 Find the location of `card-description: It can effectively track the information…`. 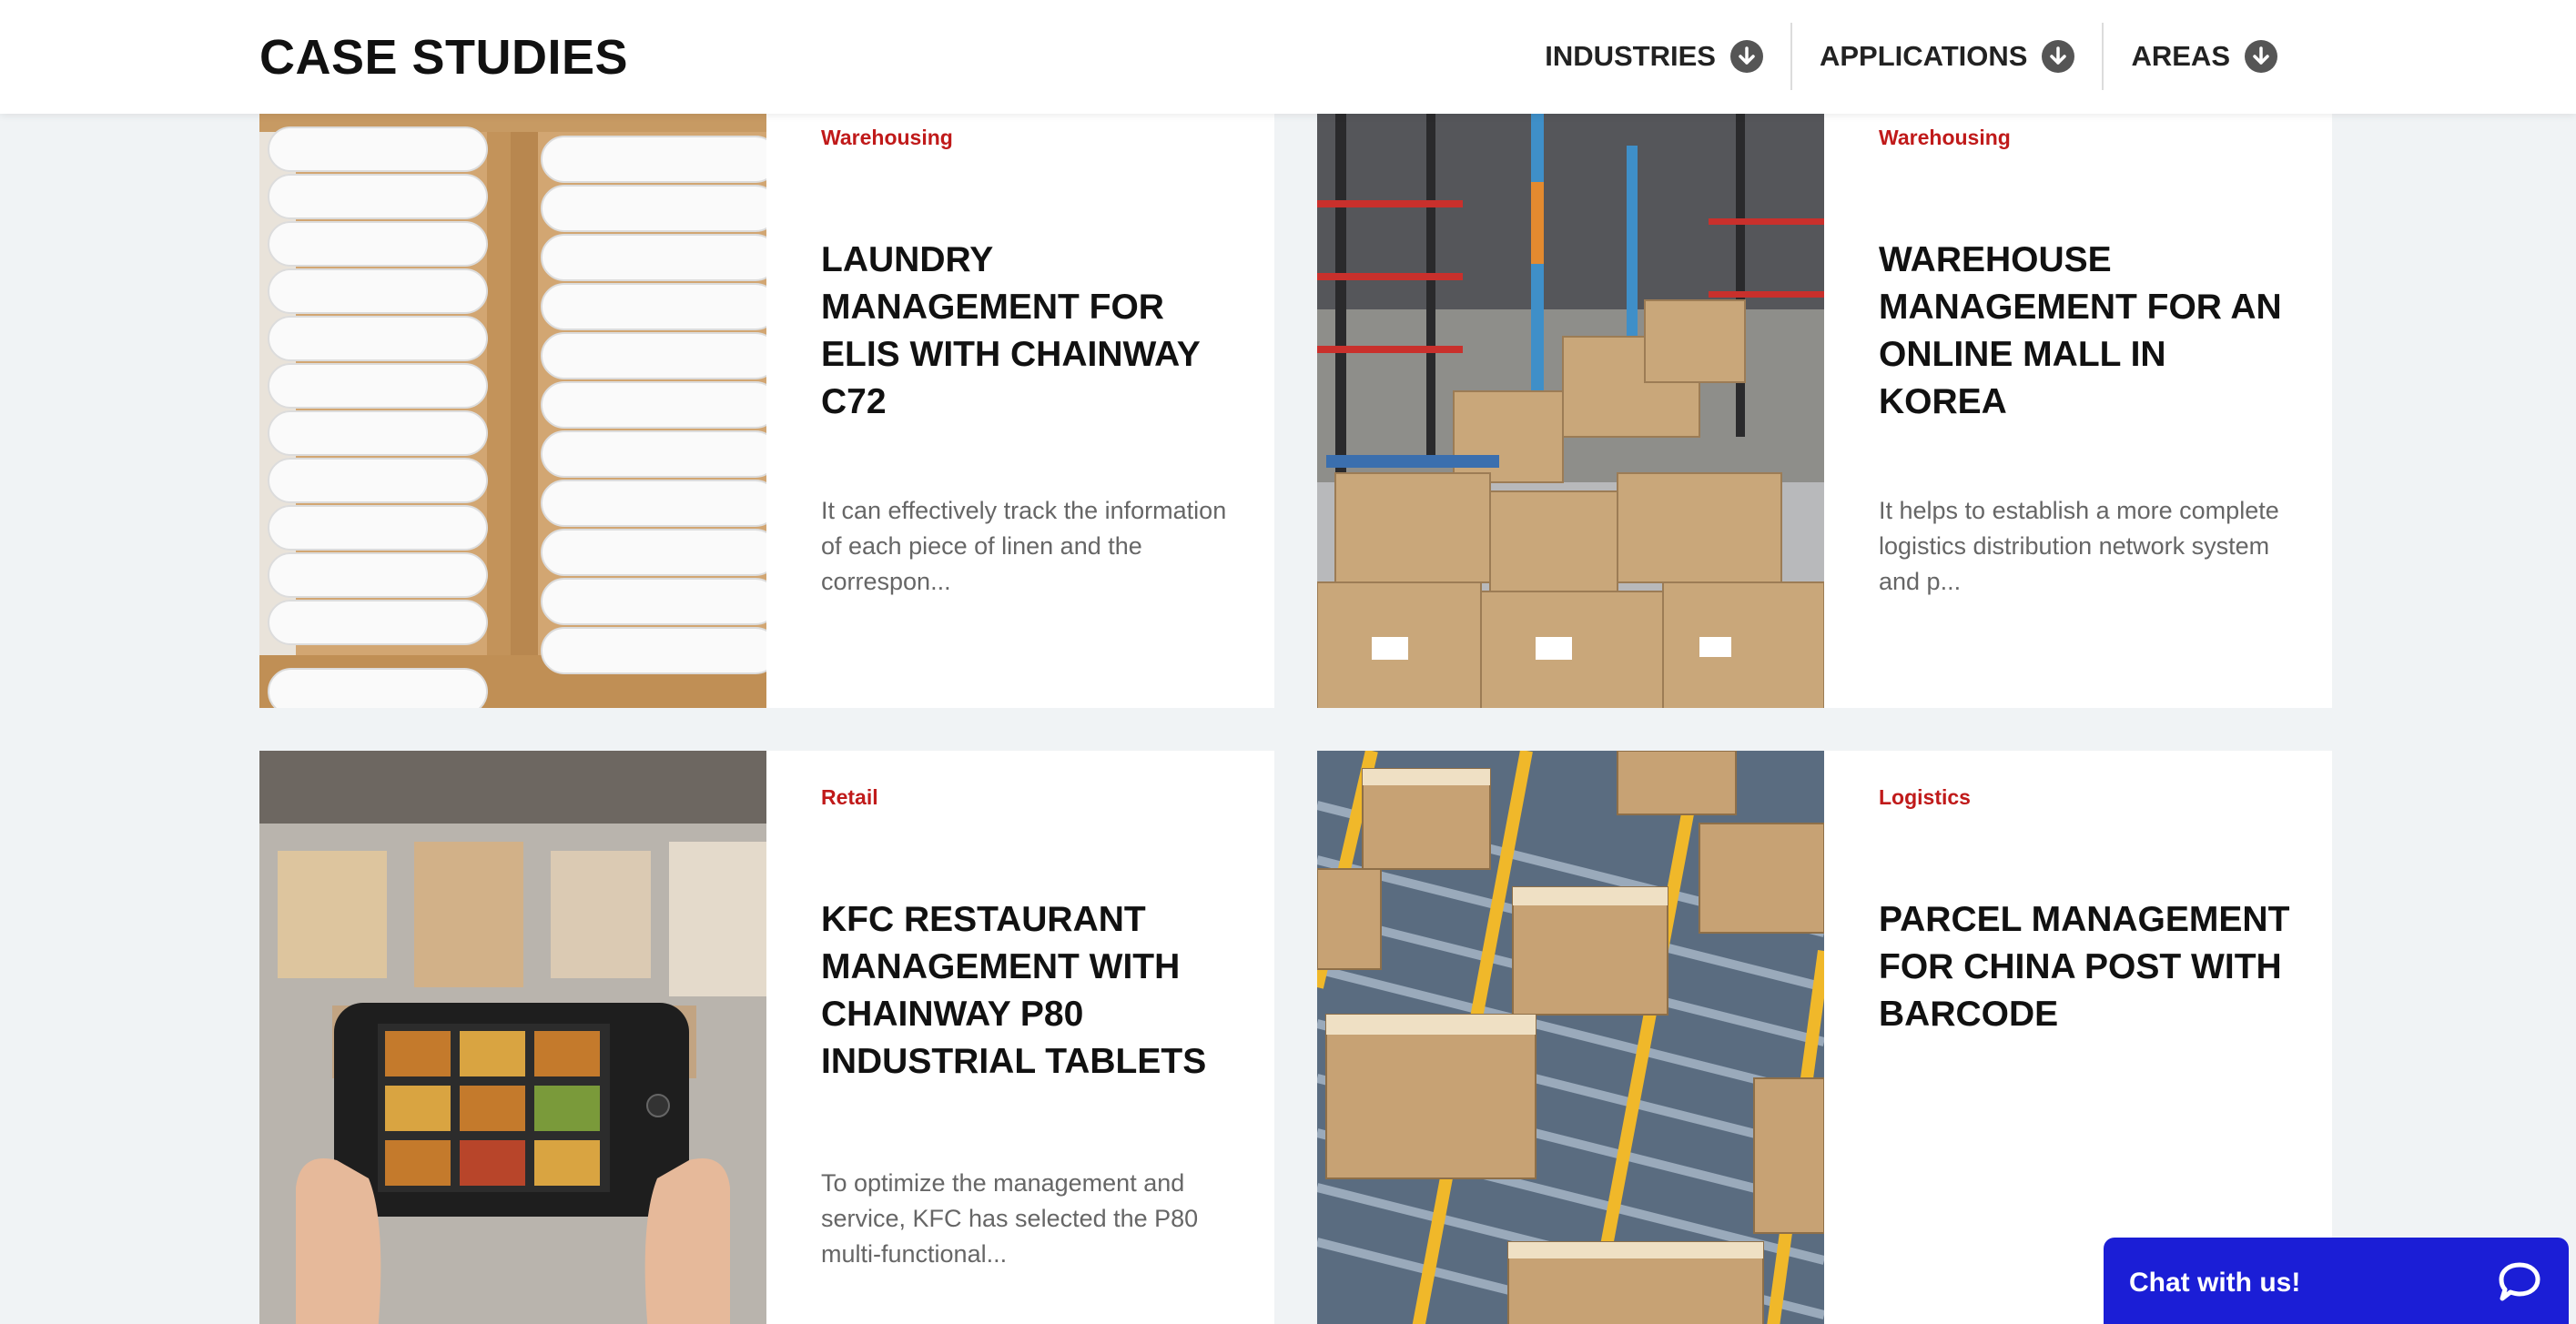

card-description: It can effectively track the information… is located at coordinates (1024, 546).